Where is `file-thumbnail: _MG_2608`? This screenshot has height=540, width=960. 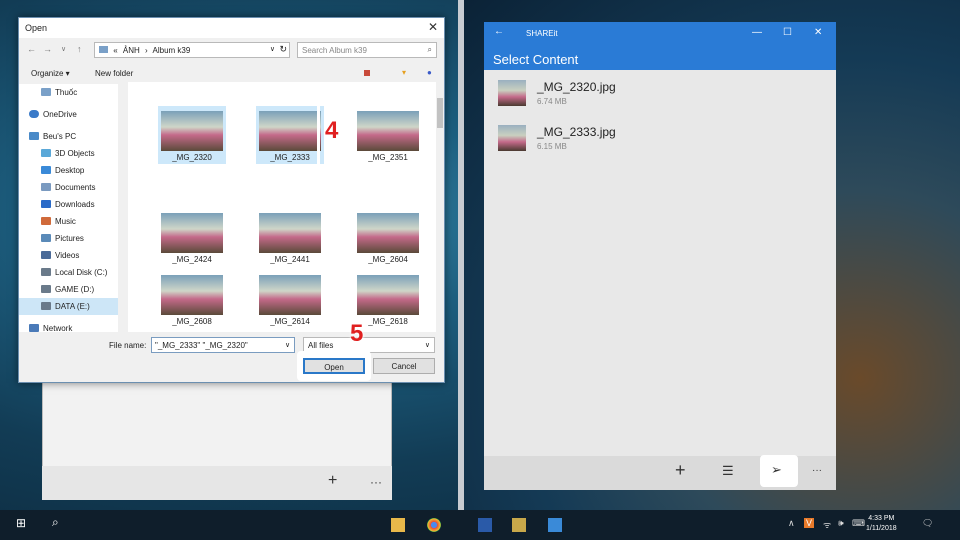 file-thumbnail: _MG_2608 is located at coordinates (192, 299).